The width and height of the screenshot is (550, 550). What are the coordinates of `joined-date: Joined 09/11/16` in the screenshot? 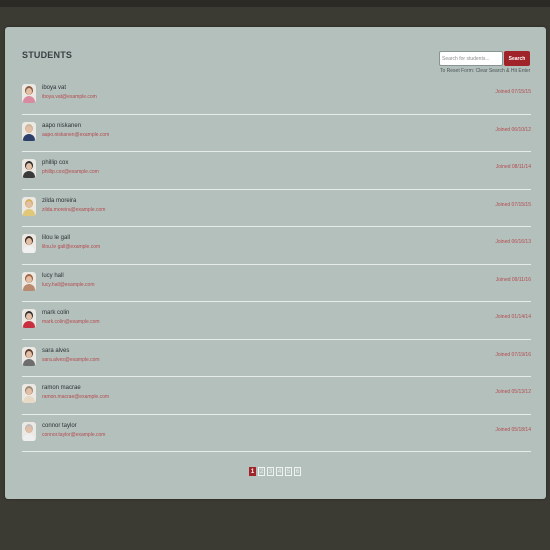 It's located at (513, 279).